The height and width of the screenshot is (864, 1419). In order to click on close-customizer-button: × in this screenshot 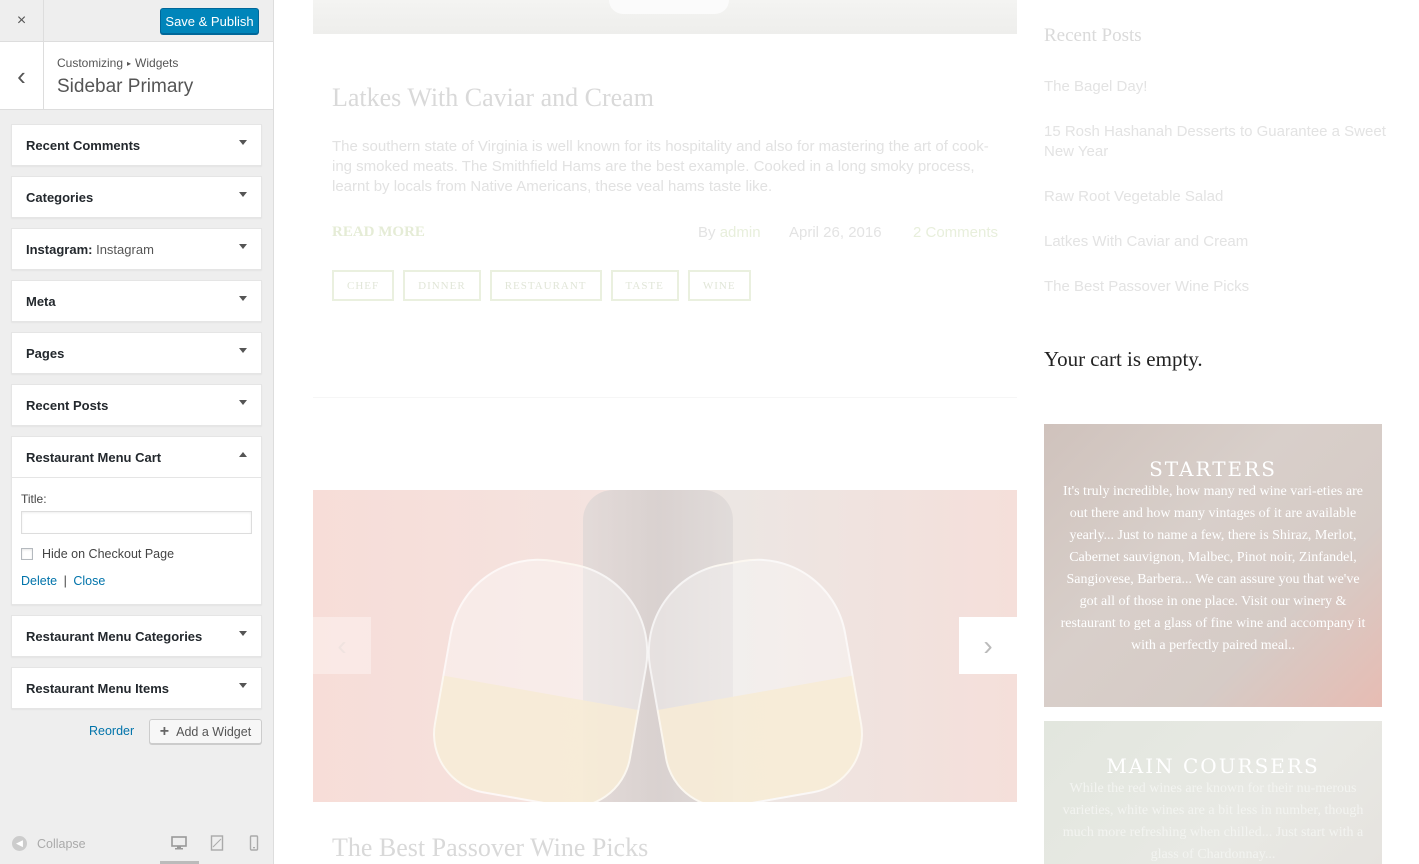, I will do `click(22, 21)`.